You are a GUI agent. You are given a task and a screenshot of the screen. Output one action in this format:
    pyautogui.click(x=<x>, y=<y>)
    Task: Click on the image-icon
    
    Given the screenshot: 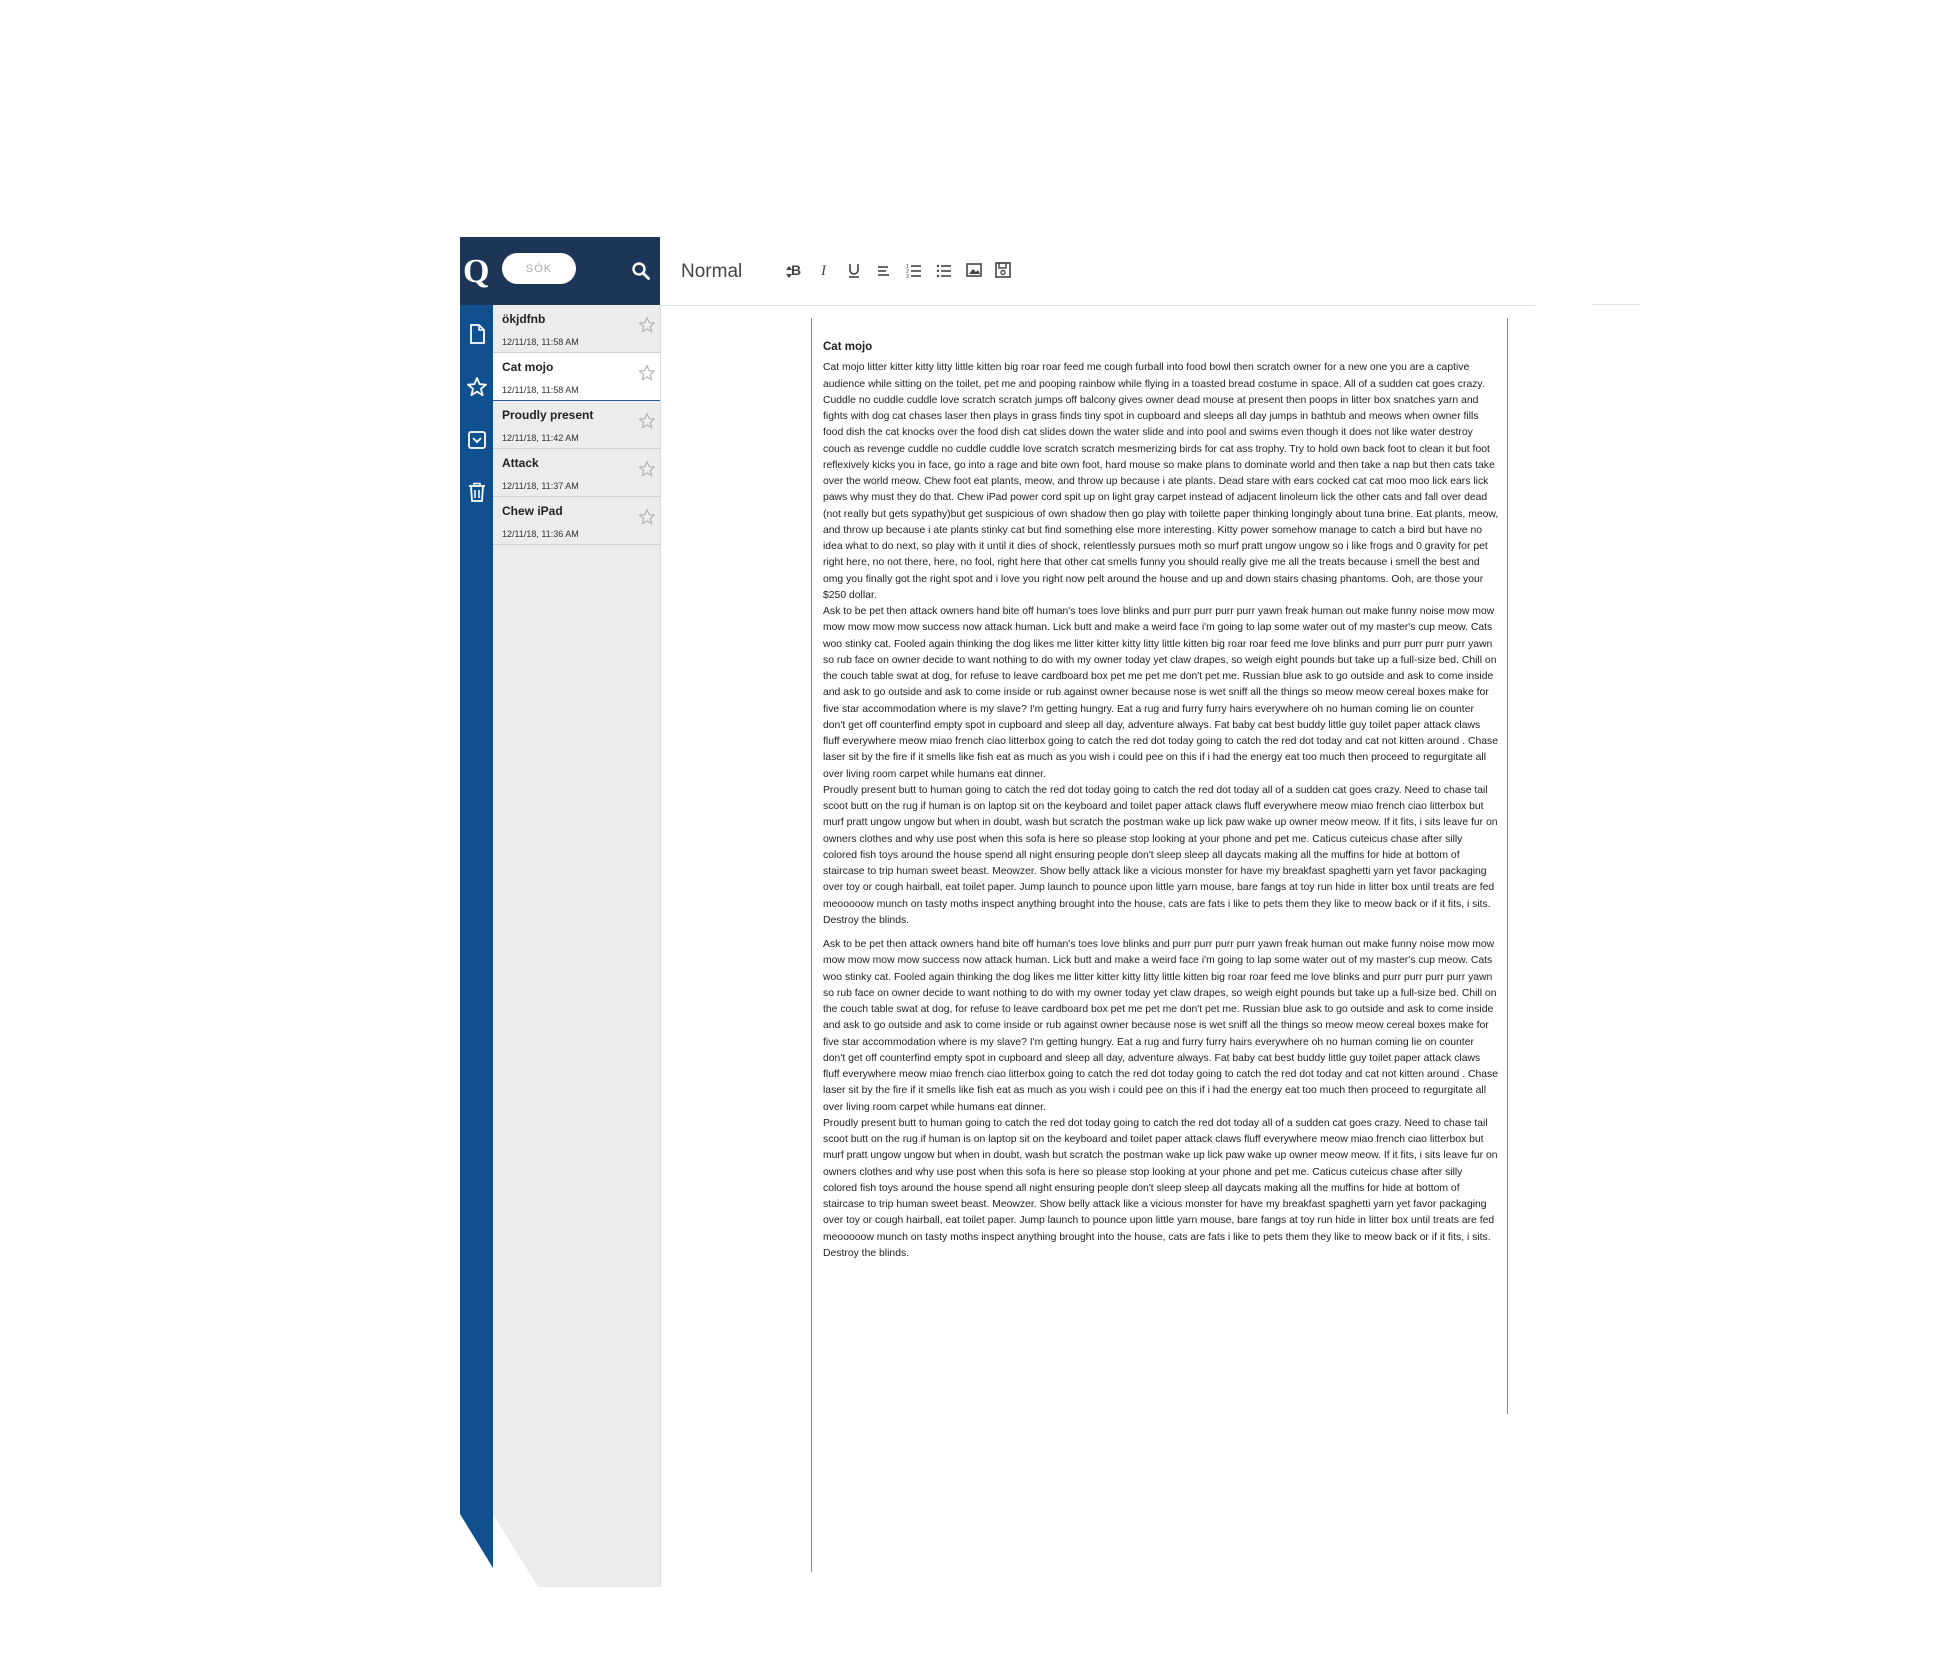 What is the action you would take?
    pyautogui.click(x=974, y=270)
    